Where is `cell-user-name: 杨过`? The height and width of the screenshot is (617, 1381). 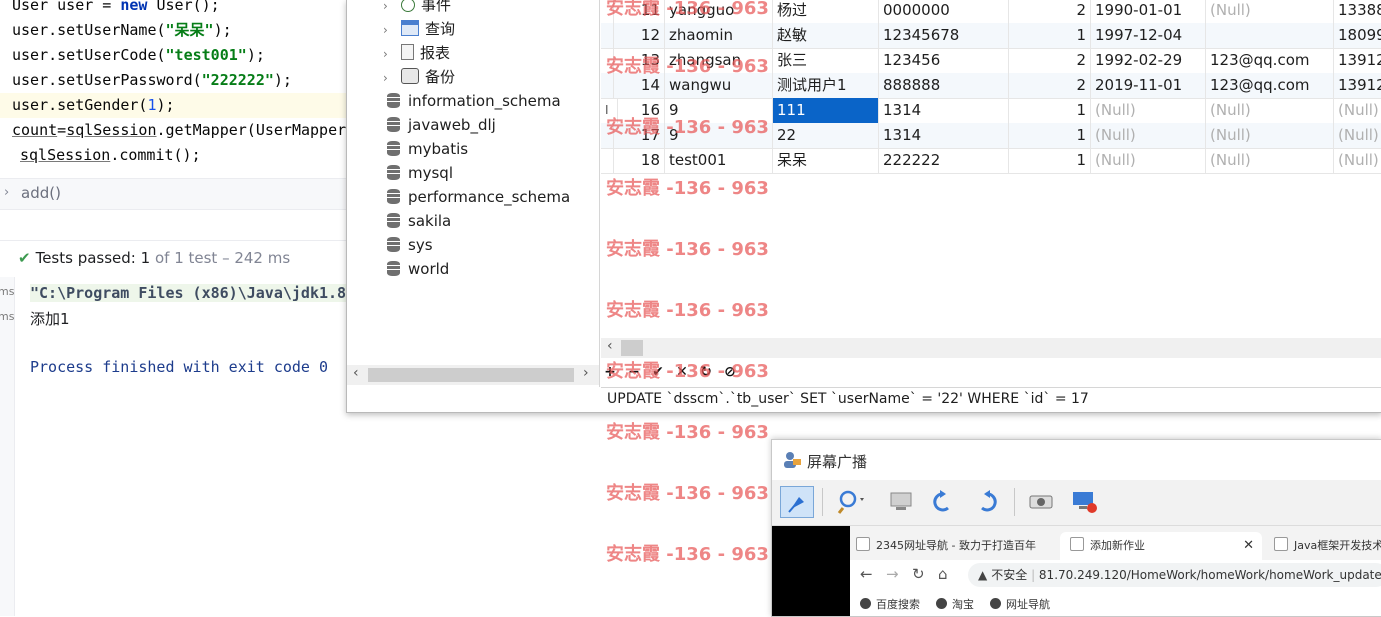 cell-user-name: 杨过 is located at coordinates (826, 11).